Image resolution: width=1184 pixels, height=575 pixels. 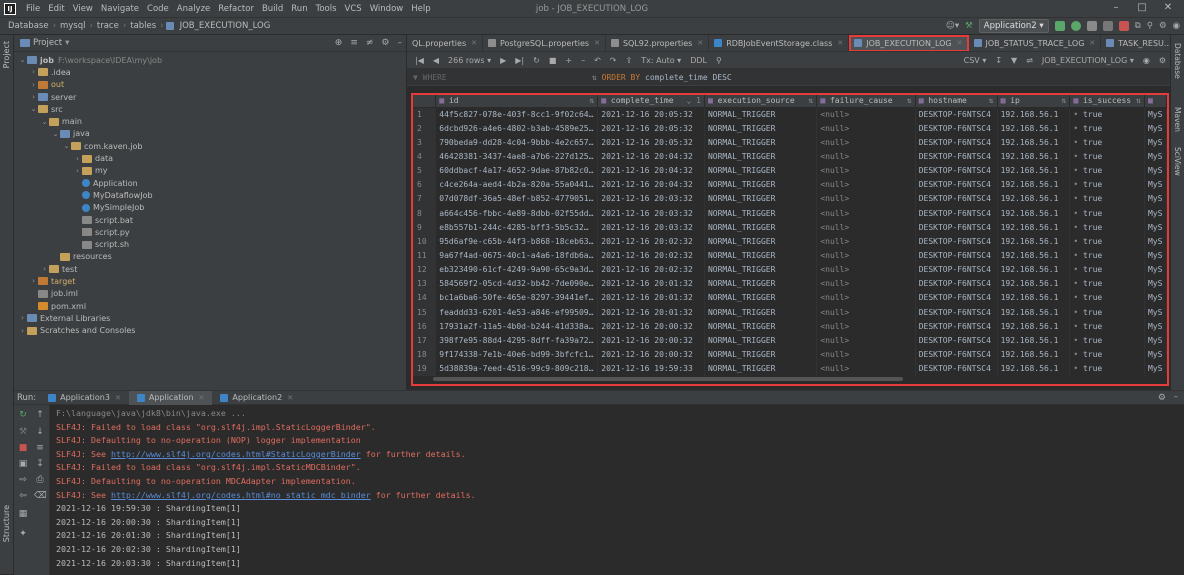 I want to click on run-tab: Application ✕, so click(x=170, y=397).